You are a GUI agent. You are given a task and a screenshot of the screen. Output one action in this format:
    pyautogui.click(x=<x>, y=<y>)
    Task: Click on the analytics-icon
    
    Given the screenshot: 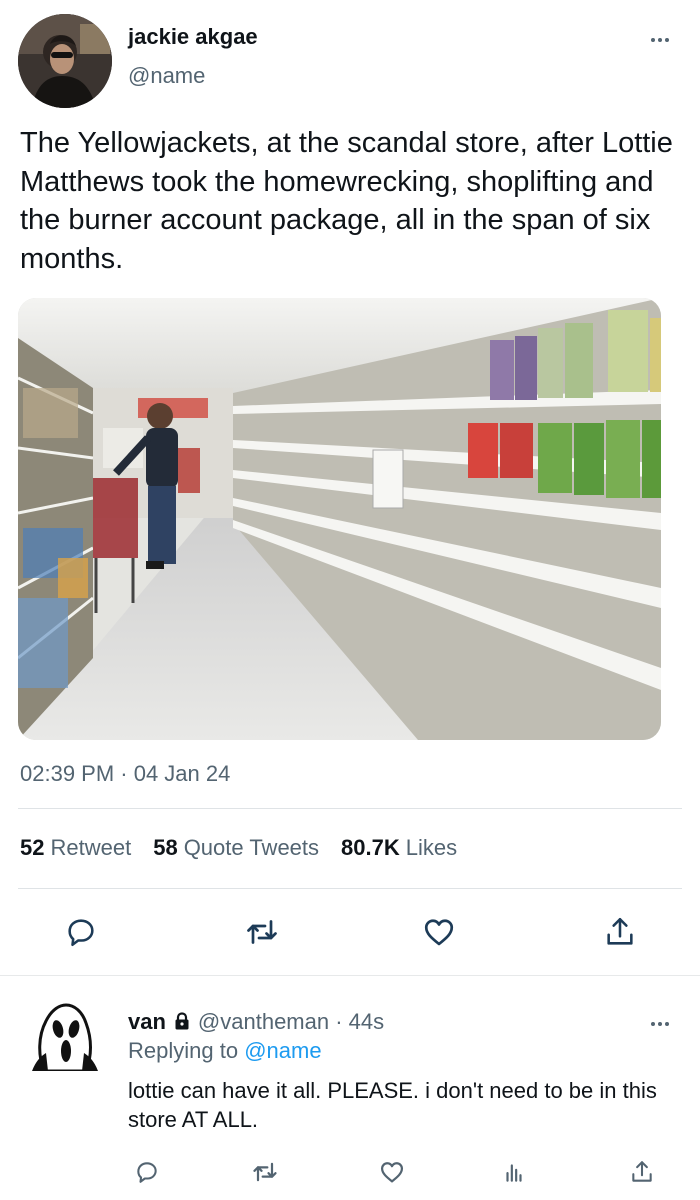 What is the action you would take?
    pyautogui.click(x=514, y=1172)
    